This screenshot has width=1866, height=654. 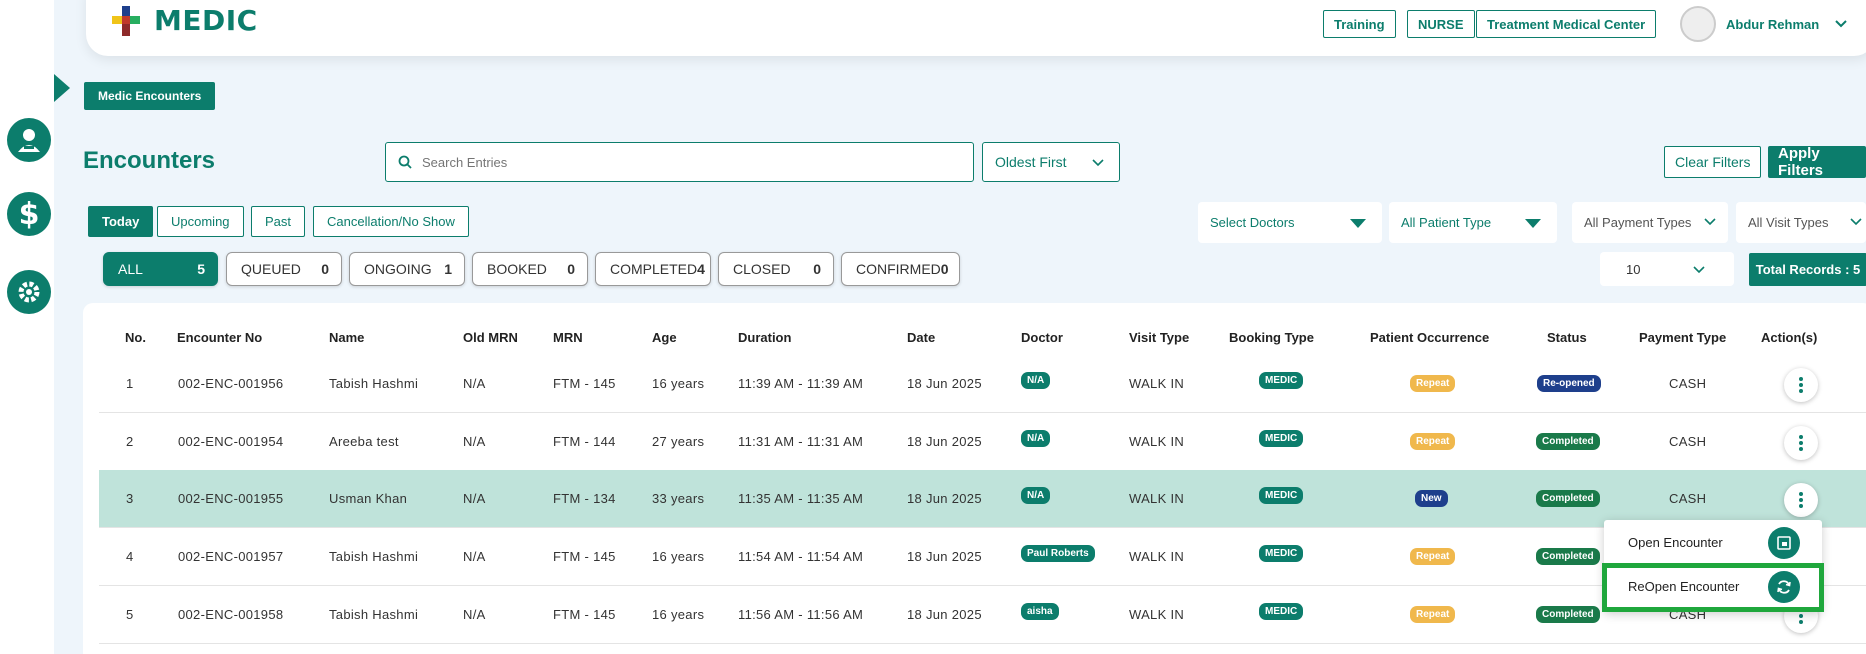 What do you see at coordinates (364, 441) in the screenshot?
I see `cell-name: Areeba test` at bounding box center [364, 441].